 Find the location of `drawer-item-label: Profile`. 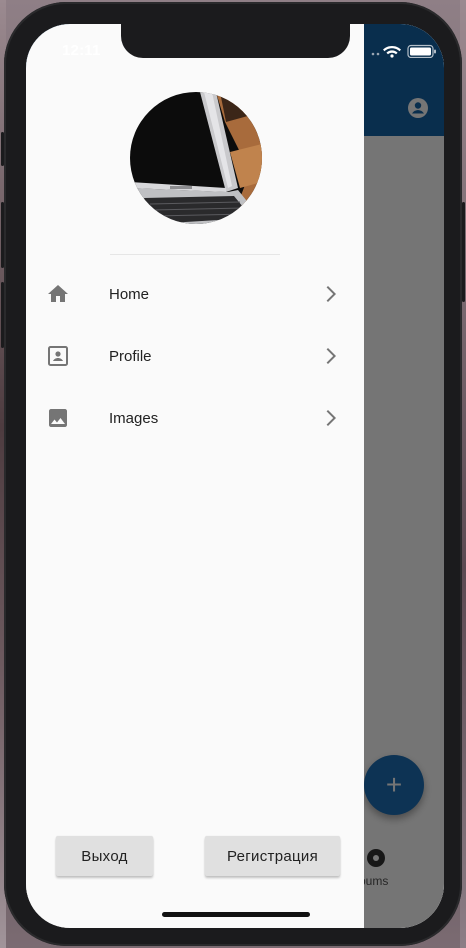

drawer-item-label: Profile is located at coordinates (130, 356).